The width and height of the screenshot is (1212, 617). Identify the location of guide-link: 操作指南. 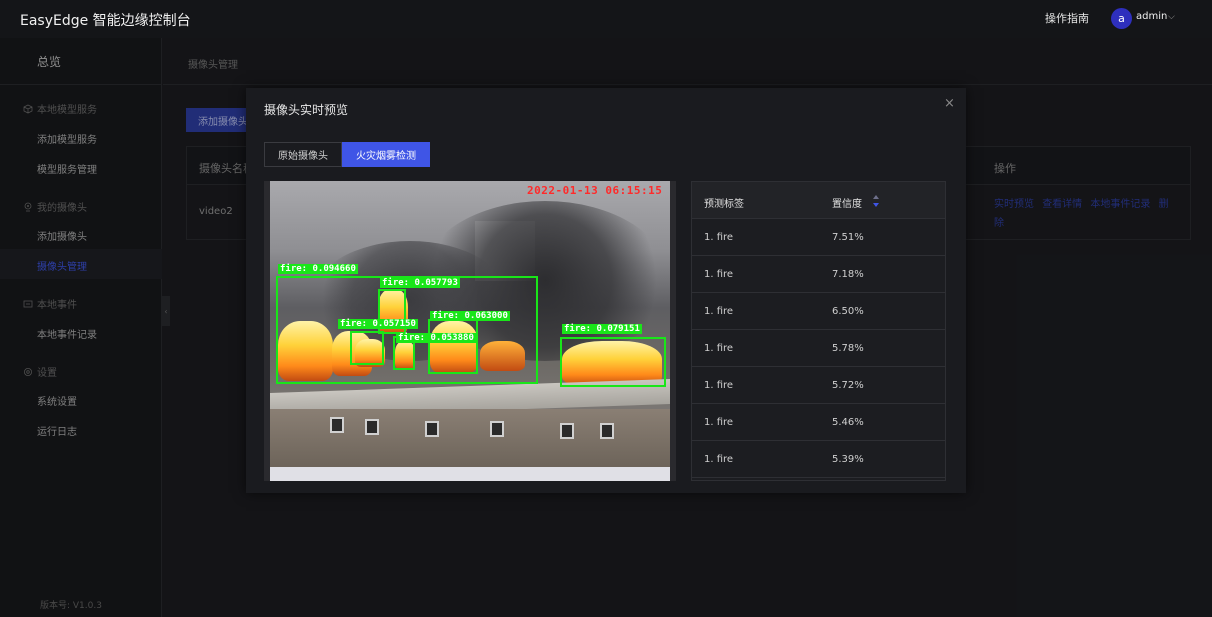
(1067, 18).